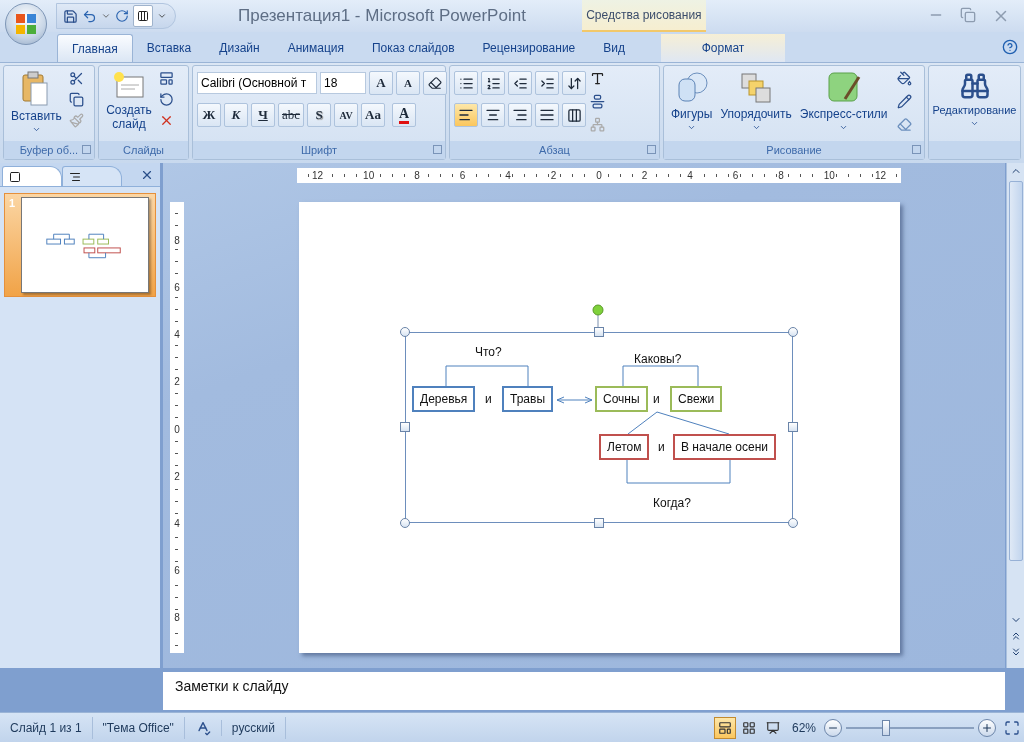 This screenshot has height=742, width=1024. Describe the element at coordinates (624, 447) in the screenshot. I see `diagram-box: Летом` at that location.